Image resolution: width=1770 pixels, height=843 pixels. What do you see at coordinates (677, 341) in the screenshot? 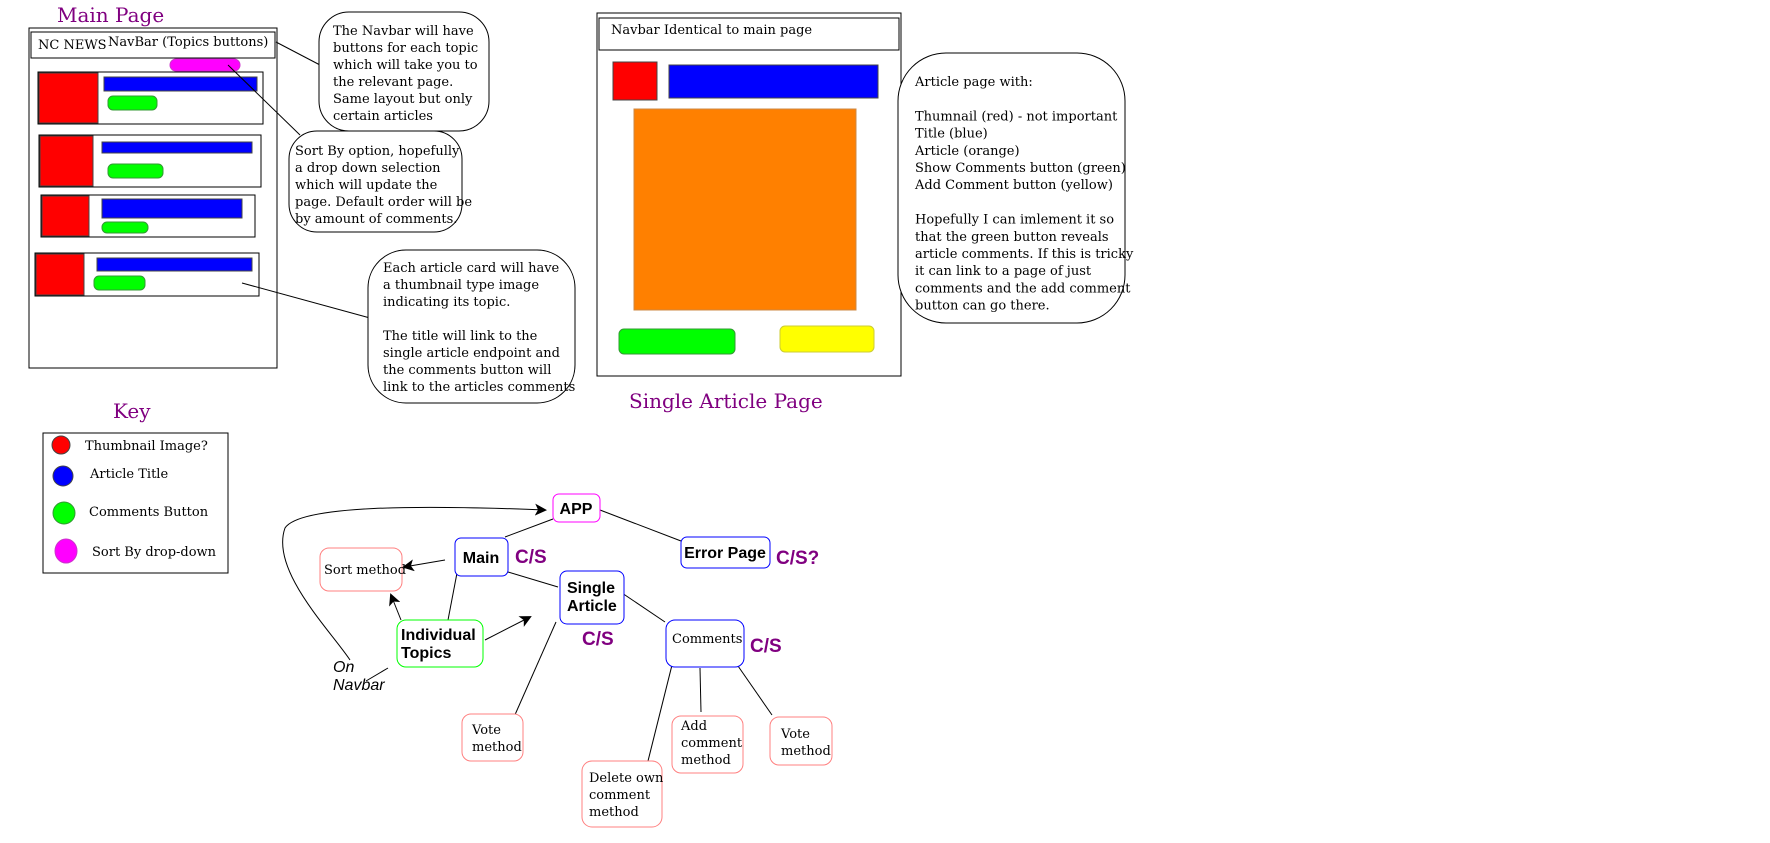
I see `show-comments-button` at bounding box center [677, 341].